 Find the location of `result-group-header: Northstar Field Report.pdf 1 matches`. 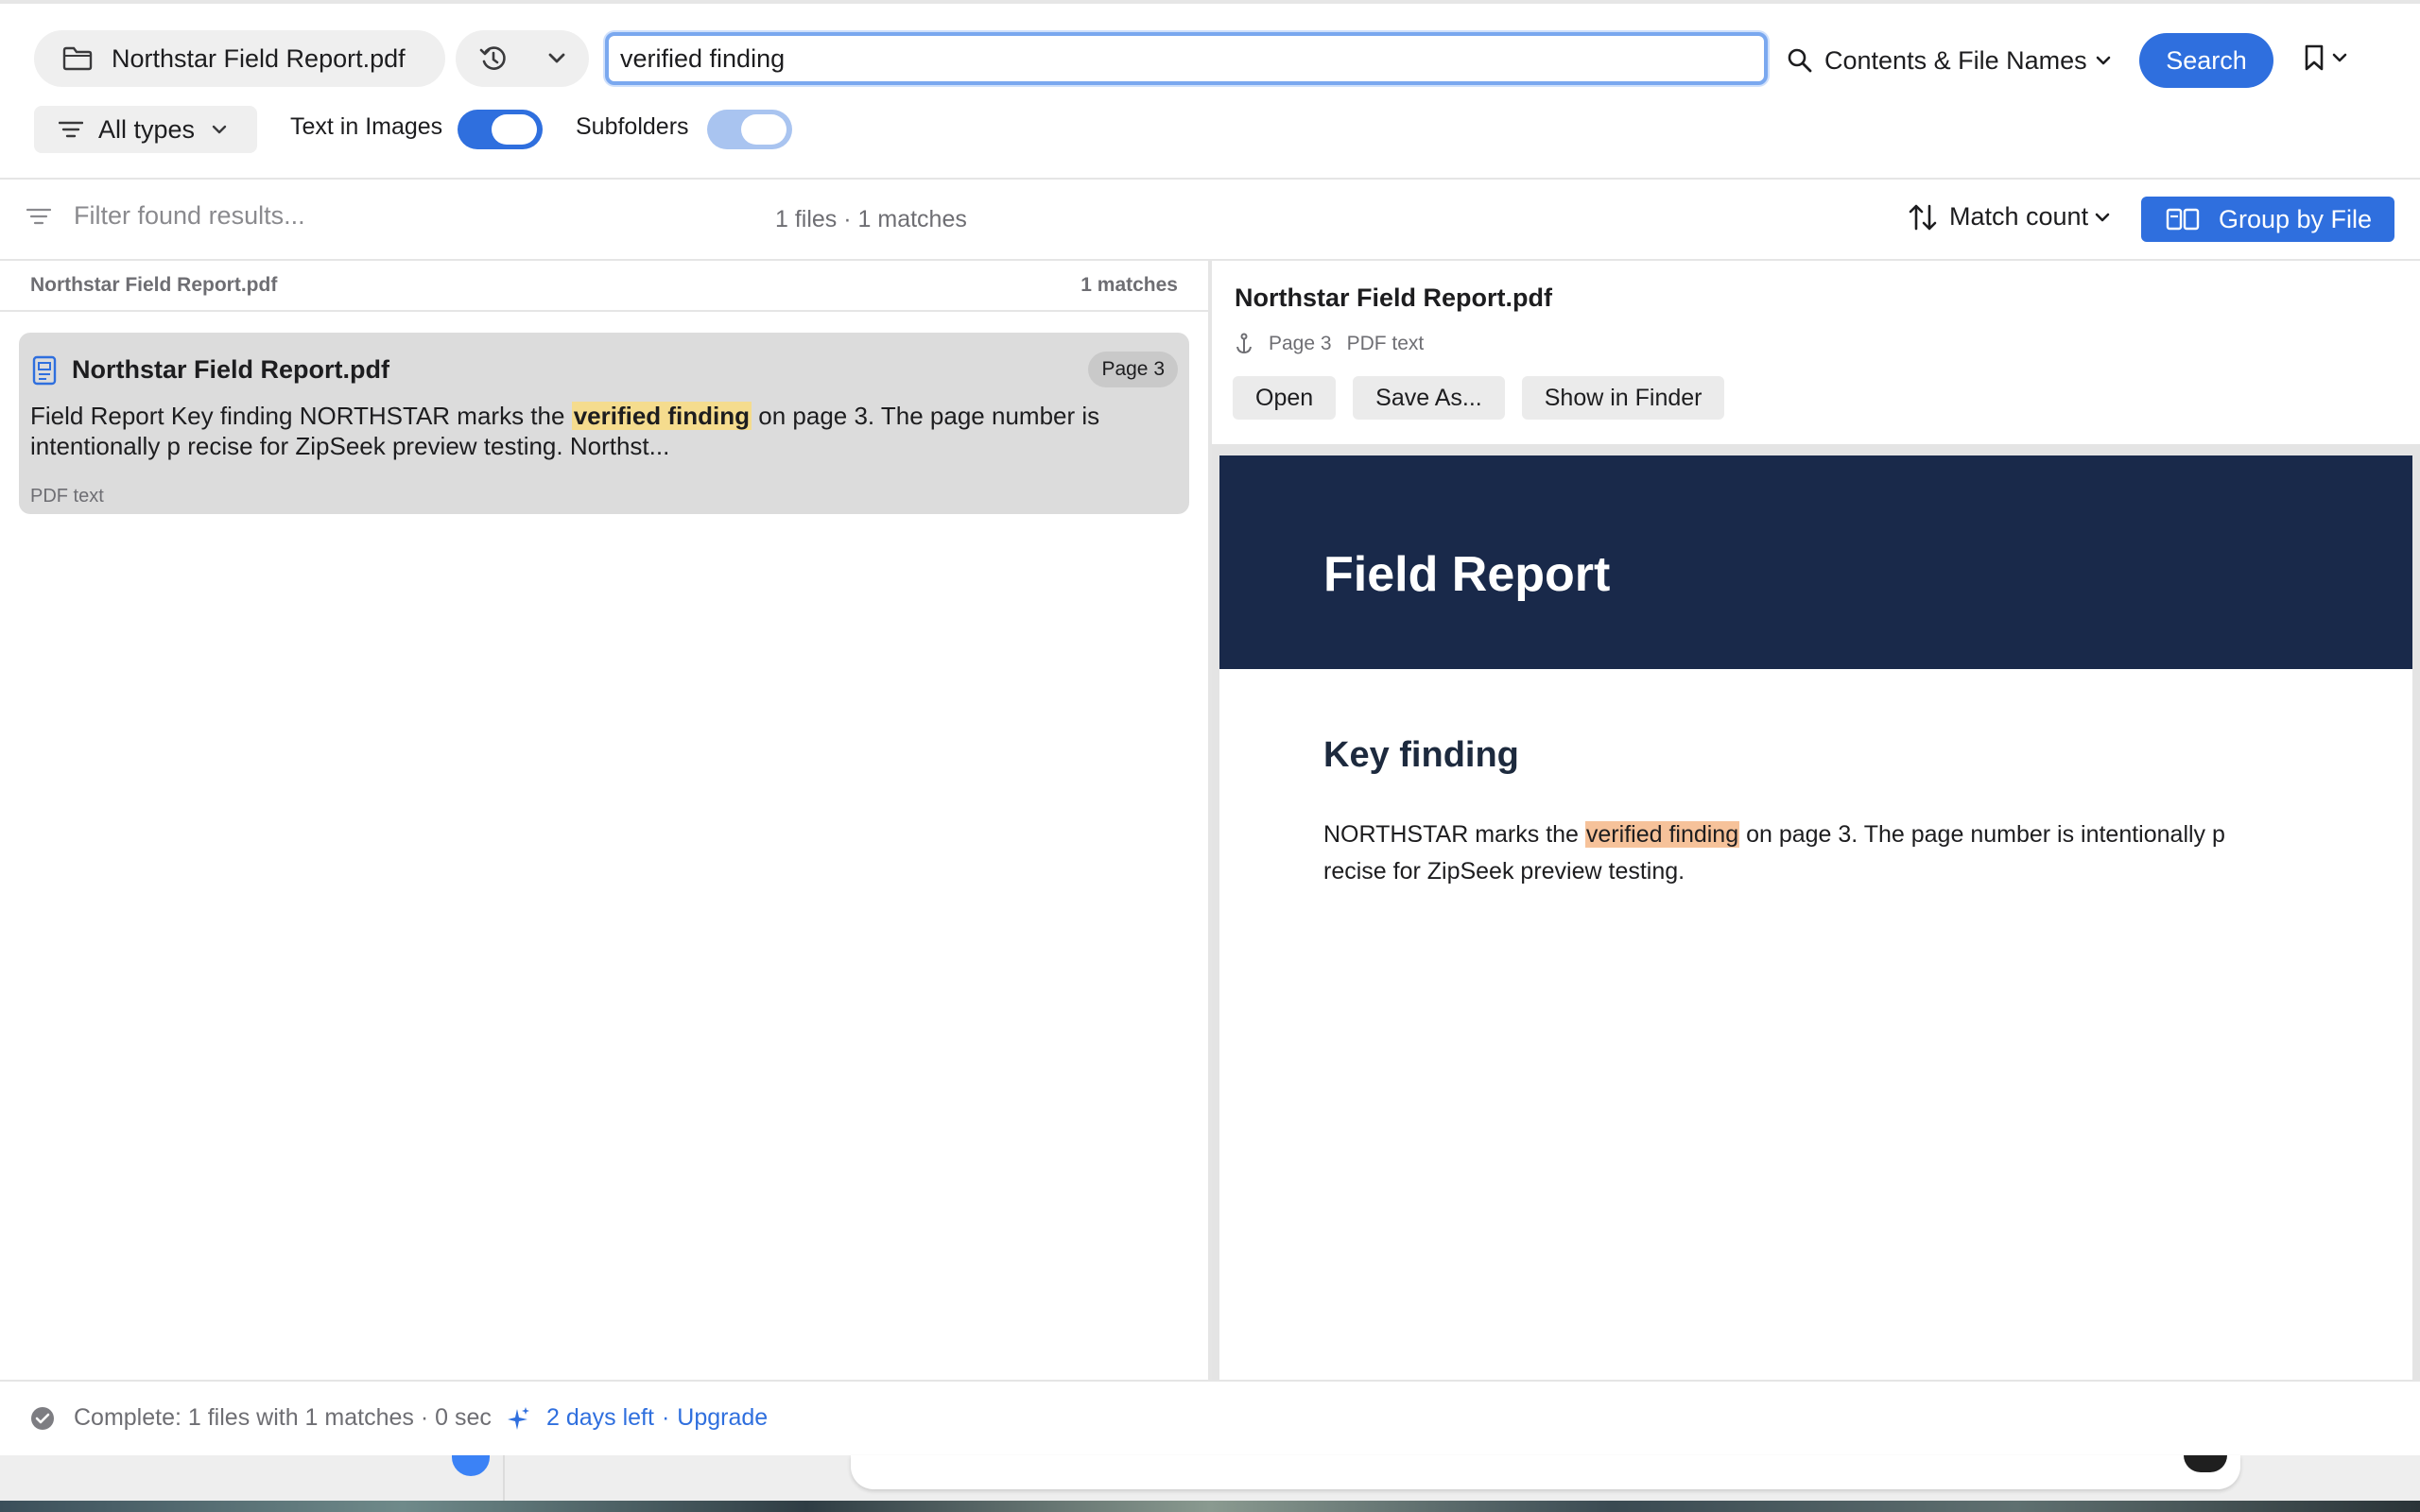

result-group-header: Northstar Field Report.pdf 1 matches is located at coordinates (604, 286).